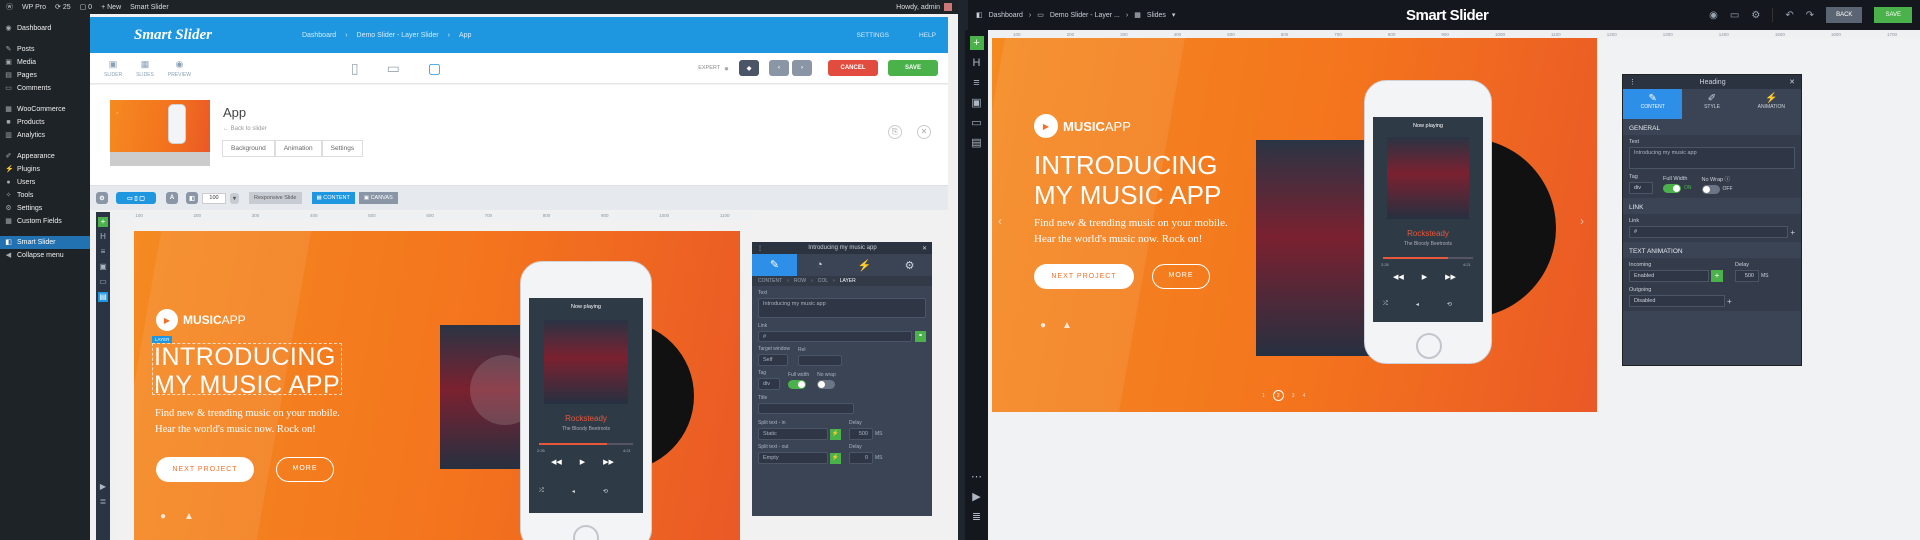 Image resolution: width=1920 pixels, height=540 pixels. Describe the element at coordinates (806, 408) in the screenshot. I see `title-field` at that location.